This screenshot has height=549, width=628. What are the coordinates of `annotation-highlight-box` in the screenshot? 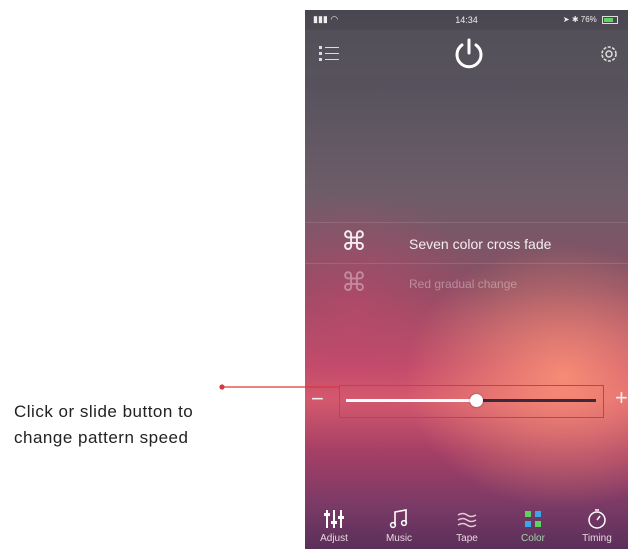 It's located at (471, 401).